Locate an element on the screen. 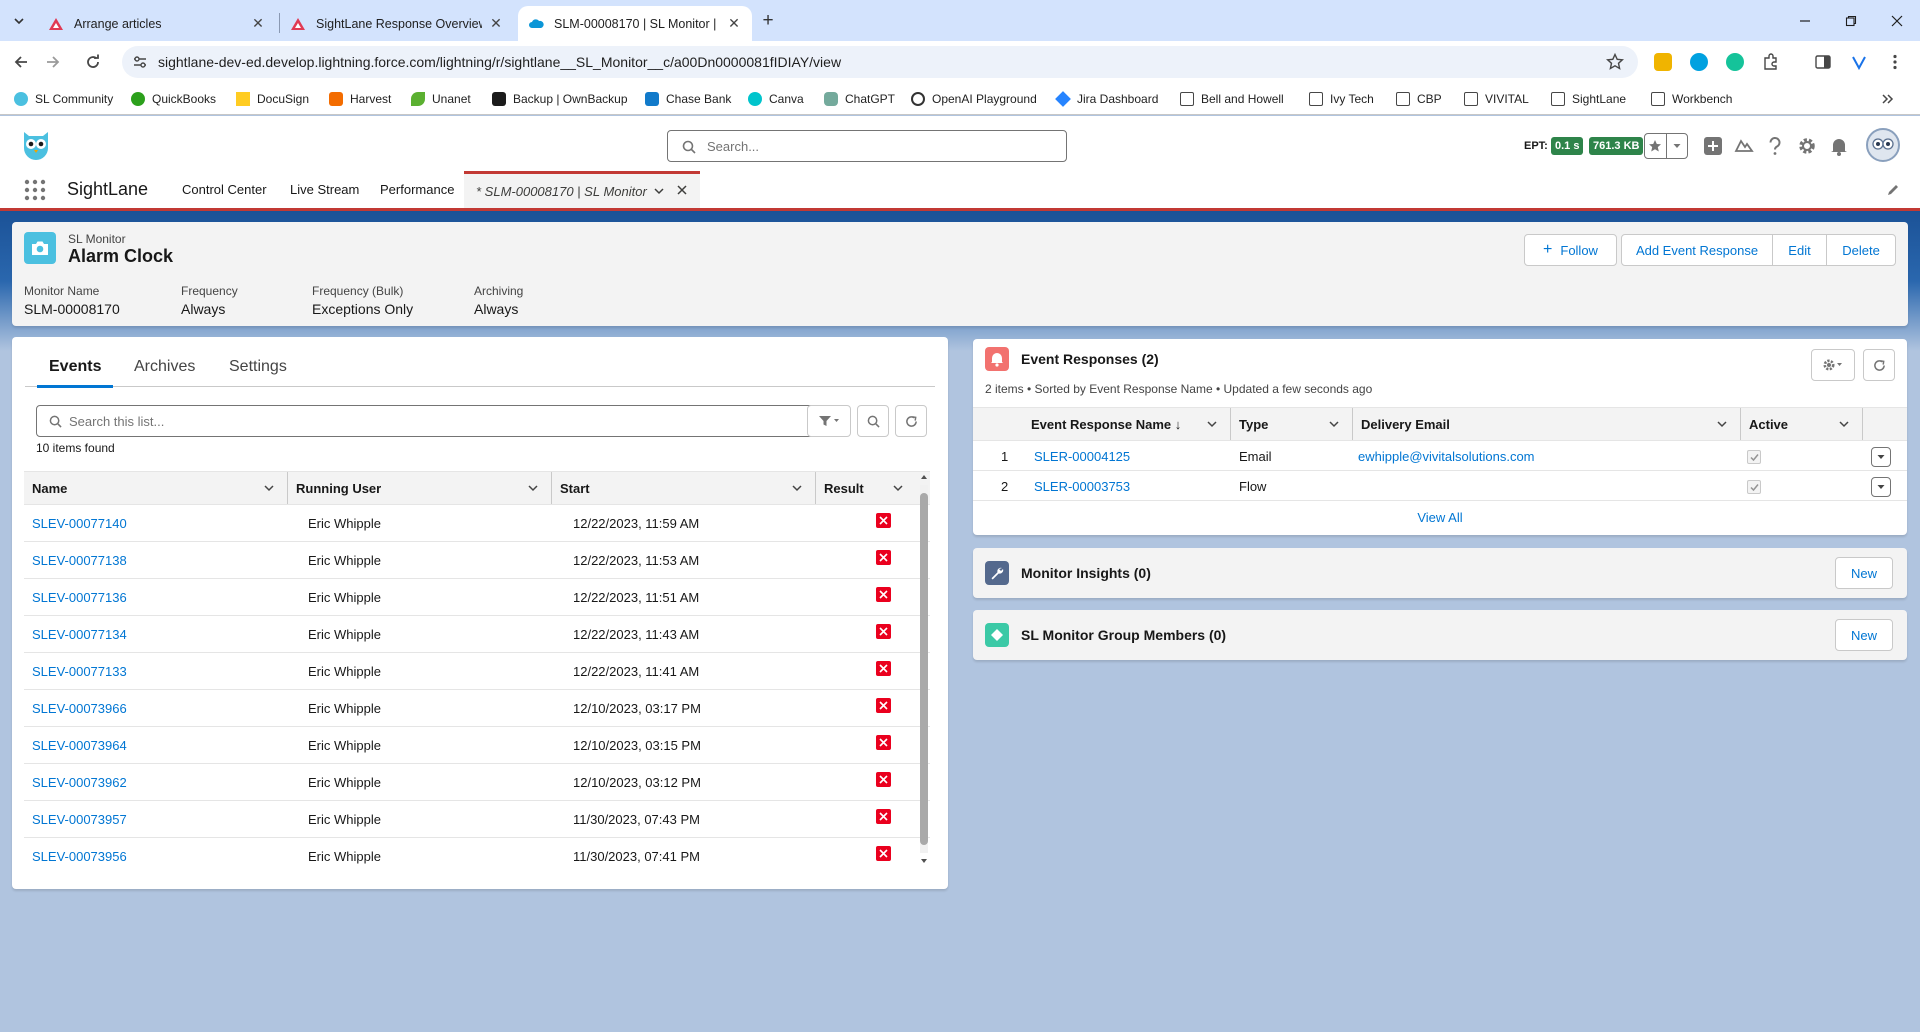 This screenshot has height=1032, width=1920. event-name-link: SLEV-00073964 is located at coordinates (79, 745).